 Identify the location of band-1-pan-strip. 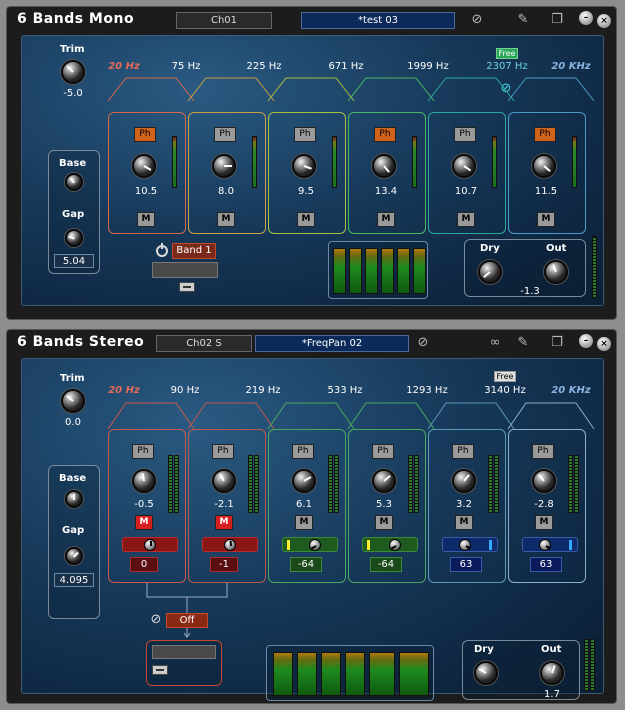
(150, 544).